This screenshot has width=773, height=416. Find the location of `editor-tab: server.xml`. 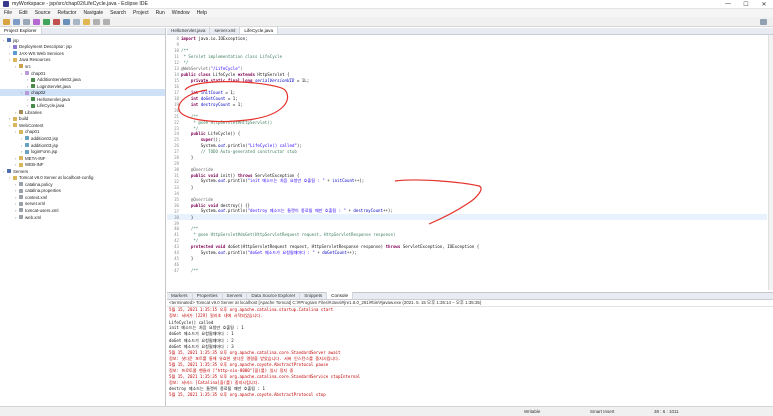

editor-tab: server.xml is located at coordinates (225, 30).